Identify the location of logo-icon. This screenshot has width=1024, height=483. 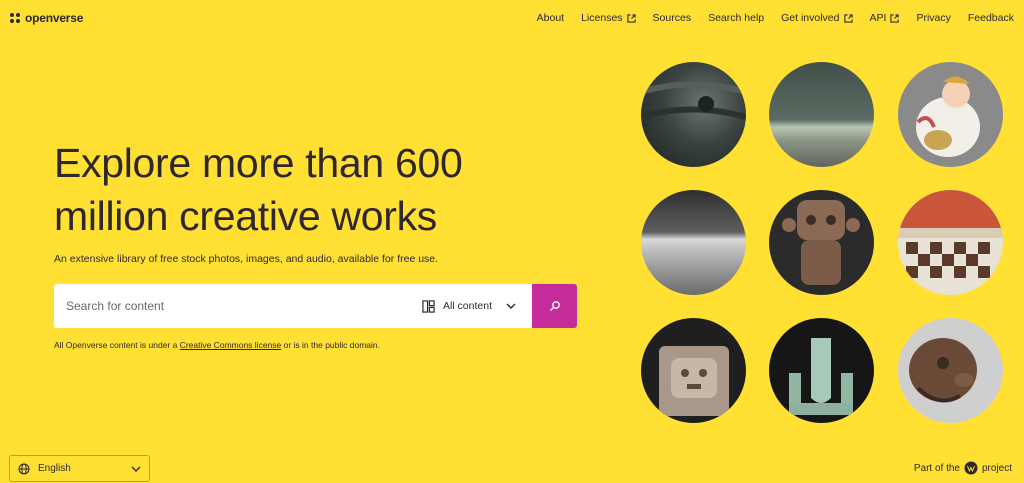
(15, 18).